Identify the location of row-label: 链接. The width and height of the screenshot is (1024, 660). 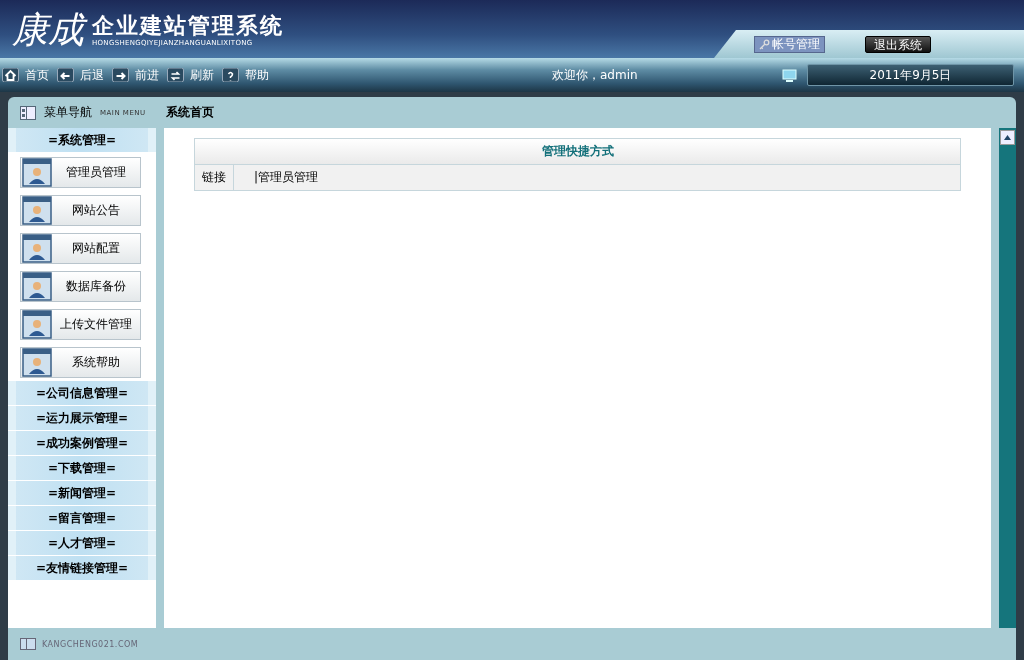
(214, 177).